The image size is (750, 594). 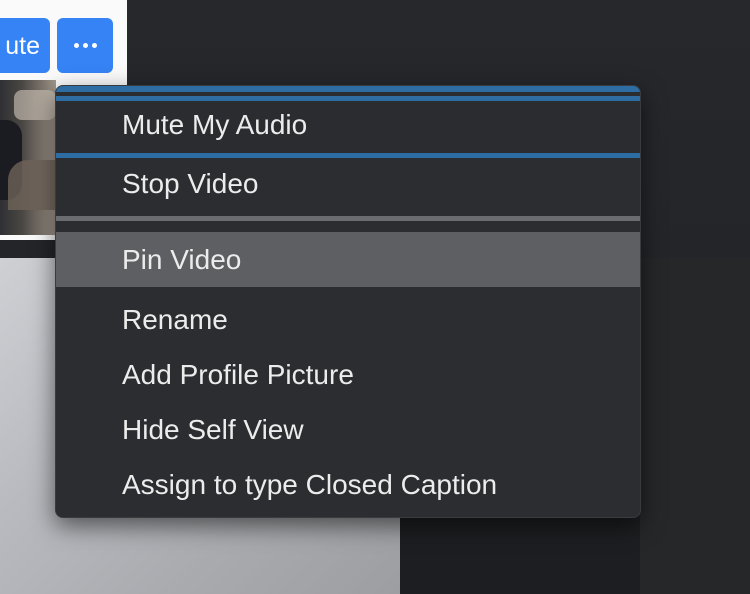 I want to click on menu-item-mute-my-audio: Mute My Audio, so click(x=348, y=127).